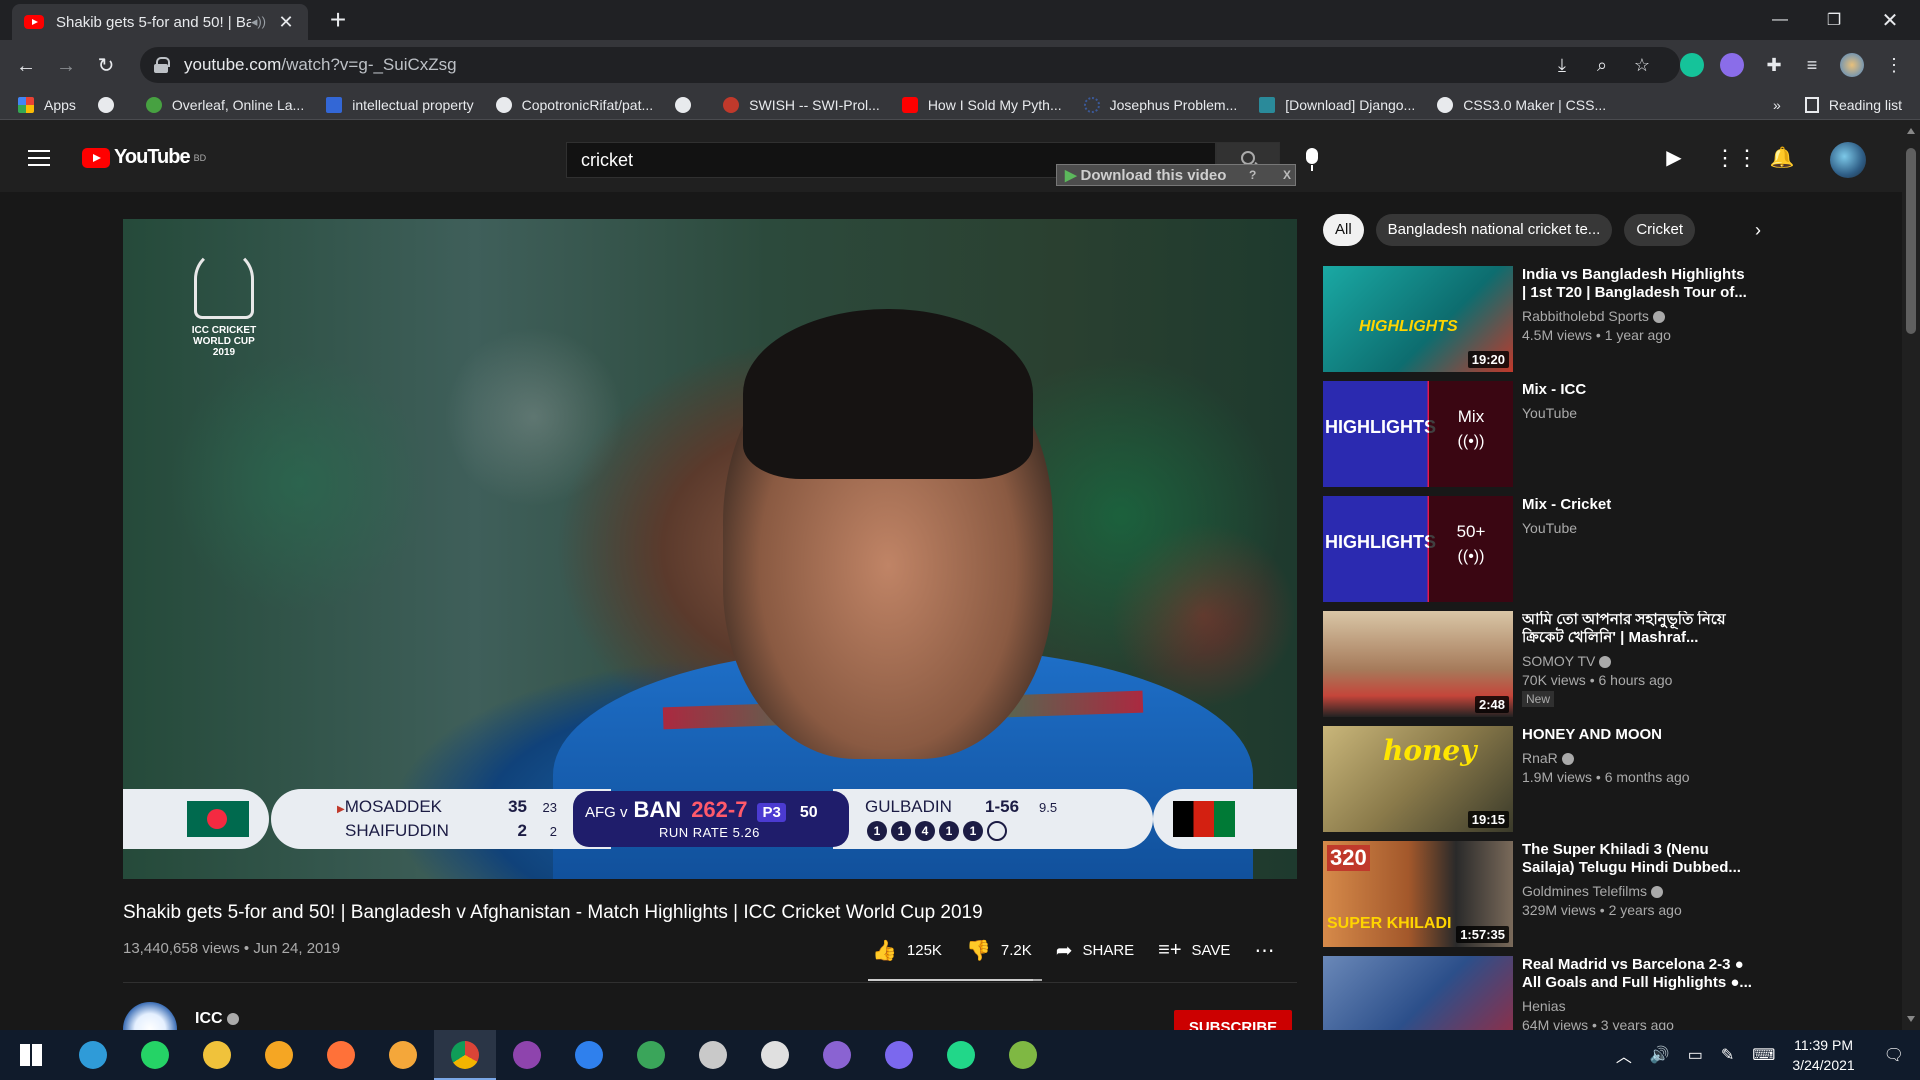 The image size is (1920, 1080). Describe the element at coordinates (961, 1055) in the screenshot. I see `taskbar-pycharm` at that location.